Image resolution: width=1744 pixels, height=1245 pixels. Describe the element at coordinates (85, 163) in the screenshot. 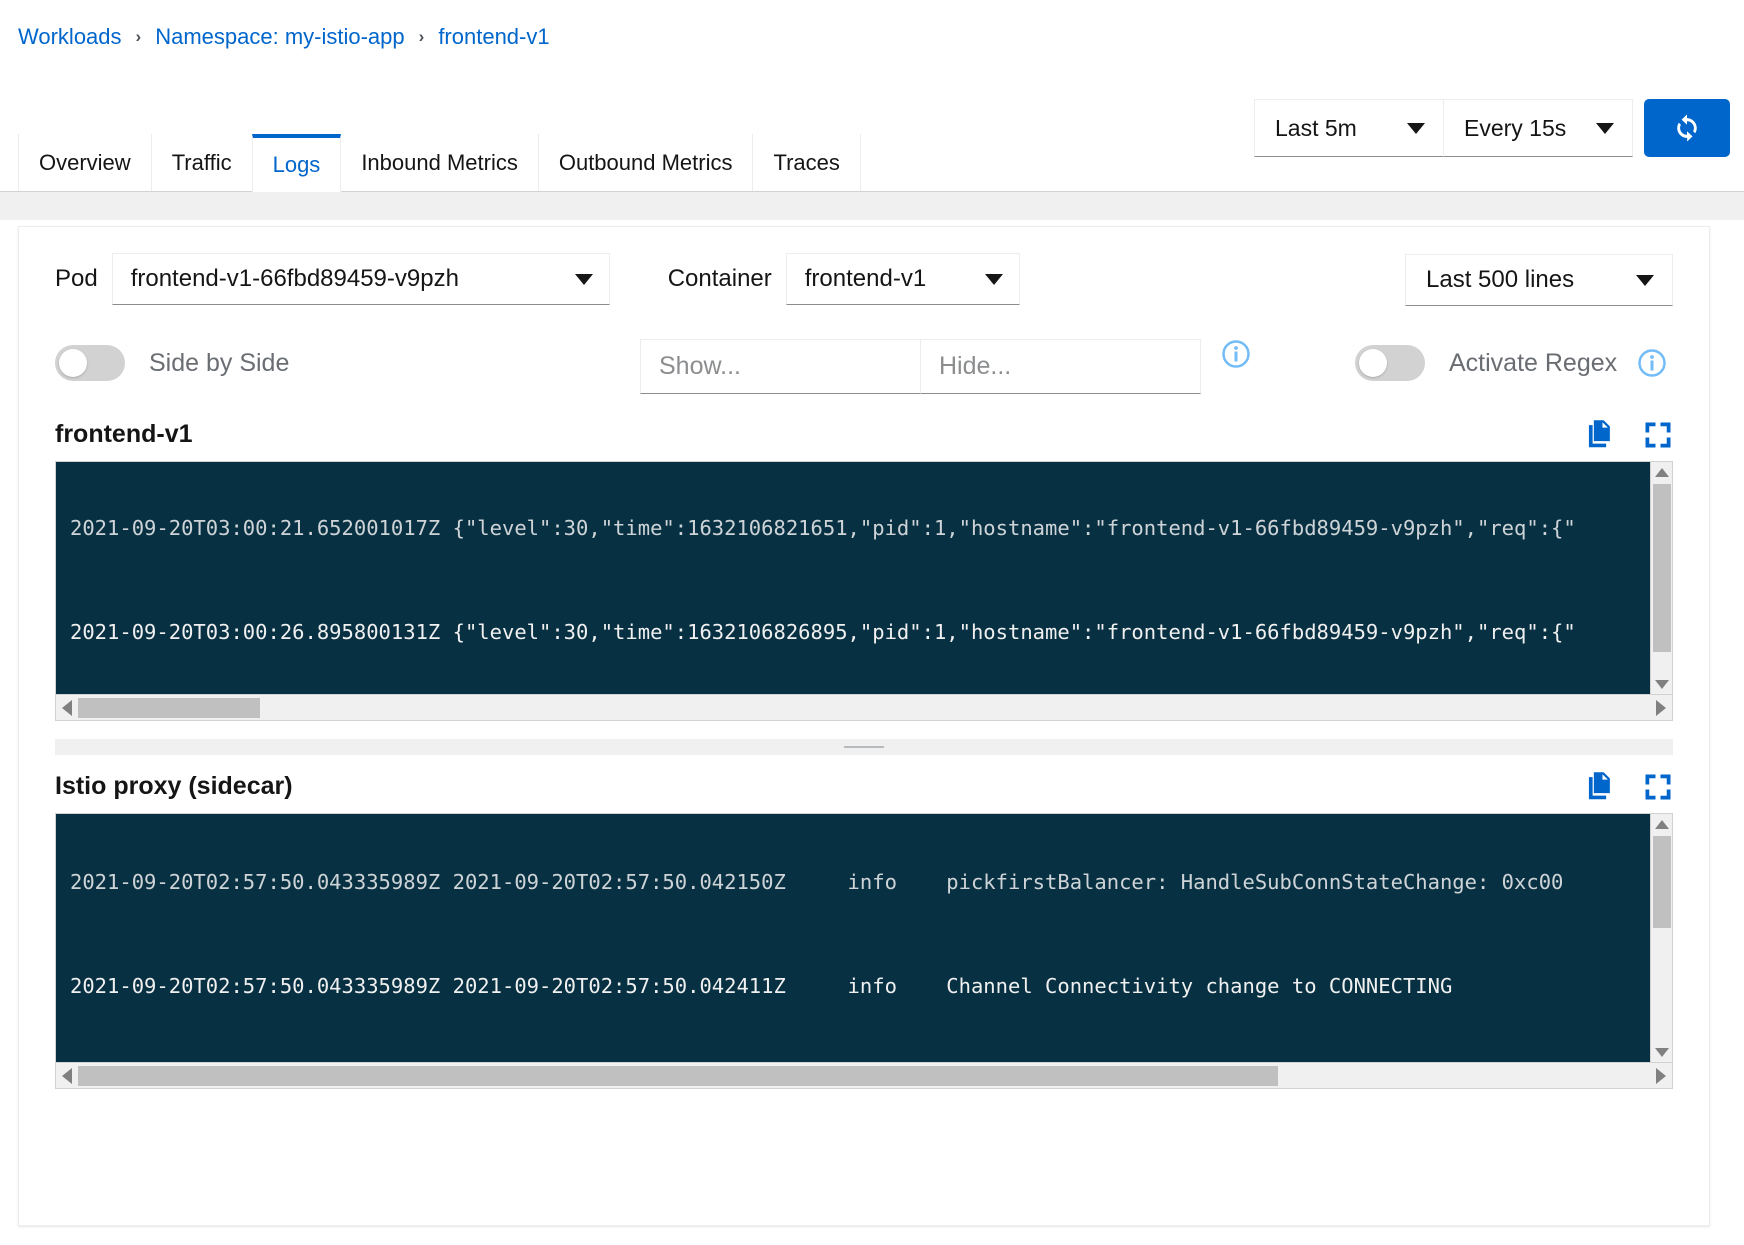

I see `tab-overview: Overview` at that location.